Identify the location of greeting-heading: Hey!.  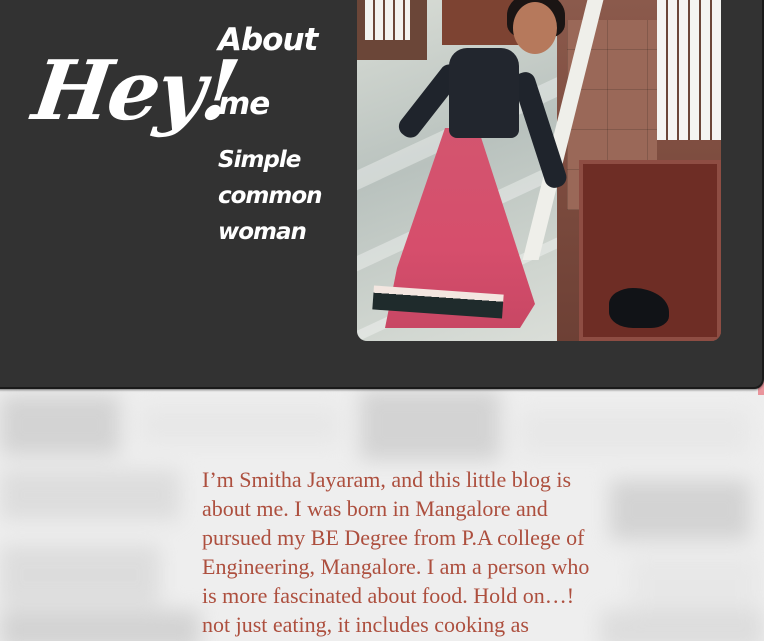
(135, 91).